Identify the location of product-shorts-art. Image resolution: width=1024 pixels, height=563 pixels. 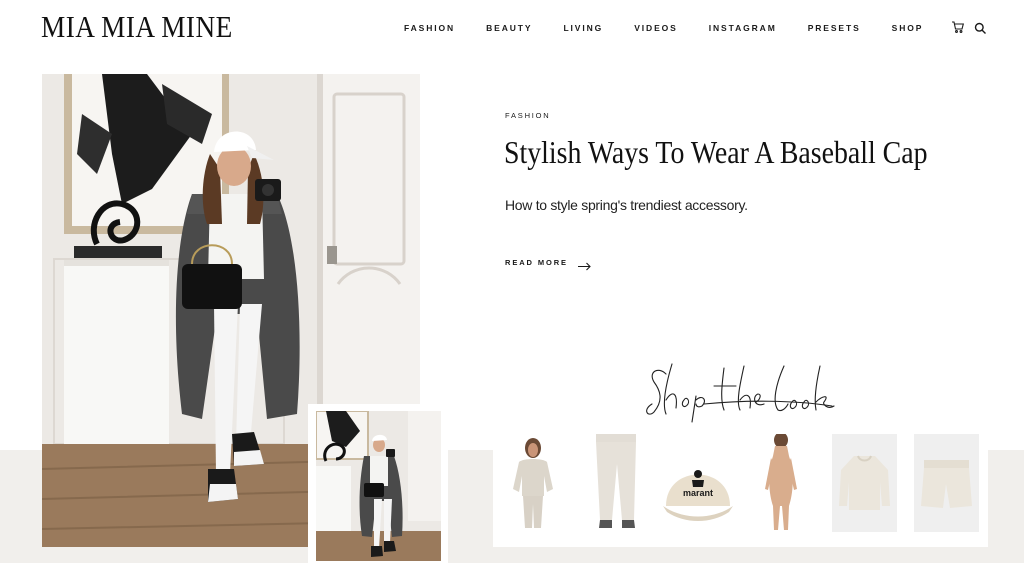
(946, 484).